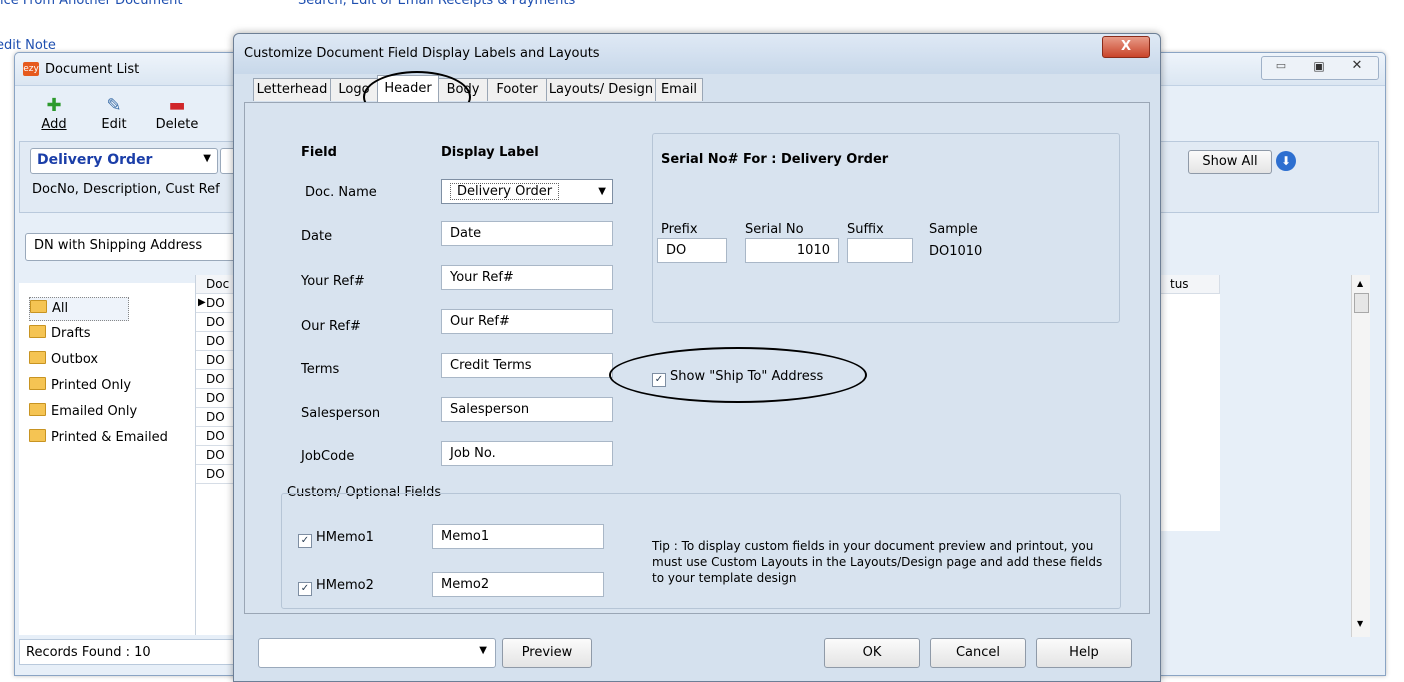 Image resolution: width=1404 pixels, height=682 pixels. What do you see at coordinates (1286, 161) in the screenshot?
I see `arrow-down-circle-icon: ⬇` at bounding box center [1286, 161].